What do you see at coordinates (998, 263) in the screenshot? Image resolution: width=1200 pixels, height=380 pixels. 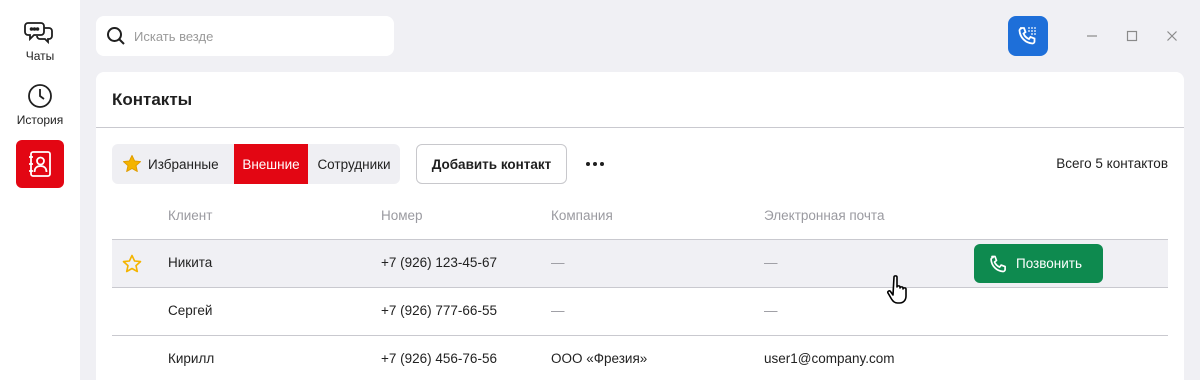 I see `phone-icon` at bounding box center [998, 263].